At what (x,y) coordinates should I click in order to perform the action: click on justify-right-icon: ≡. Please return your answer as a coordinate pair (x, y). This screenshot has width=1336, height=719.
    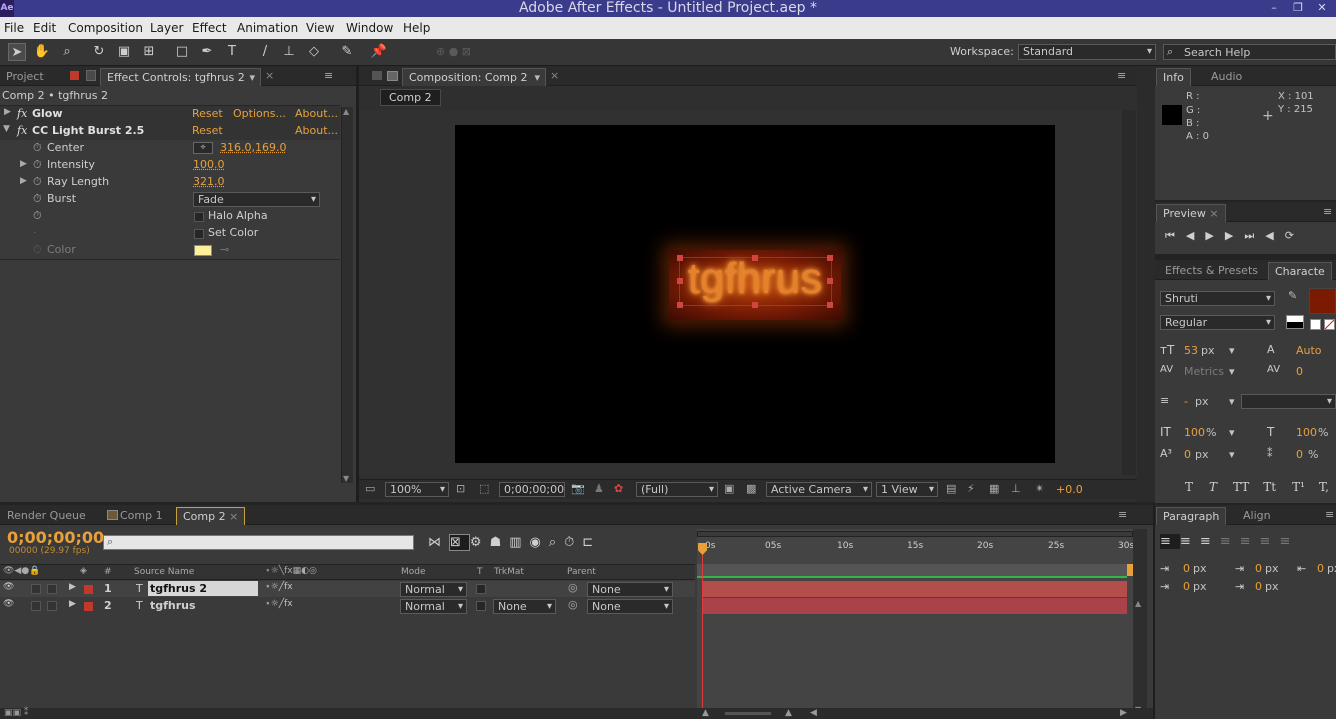
    Looking at the image, I should click on (1270, 541).